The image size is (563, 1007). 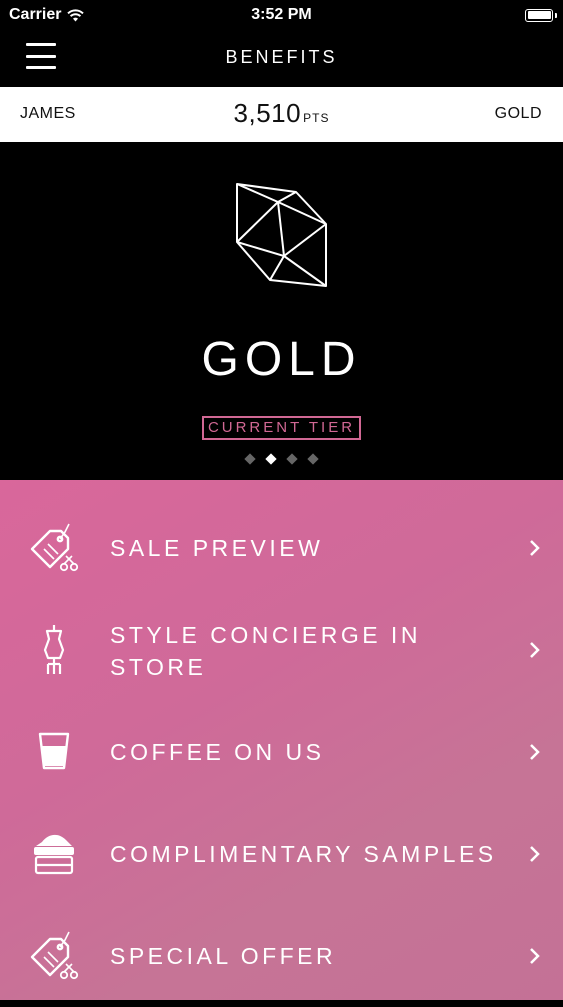 I want to click on benefit-label: SPECIAL OFFER, so click(x=223, y=956).